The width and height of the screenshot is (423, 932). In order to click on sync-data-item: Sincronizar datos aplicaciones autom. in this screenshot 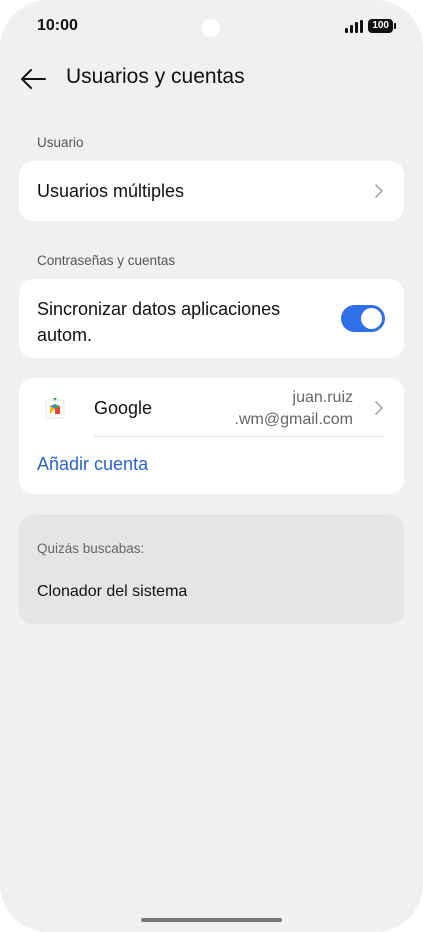, I will do `click(211, 318)`.